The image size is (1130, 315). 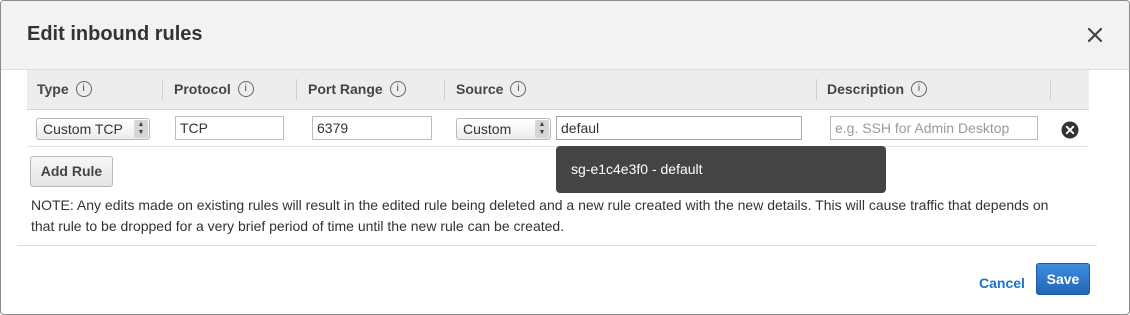 What do you see at coordinates (679, 128) in the screenshot?
I see `source-value-field: defaul` at bounding box center [679, 128].